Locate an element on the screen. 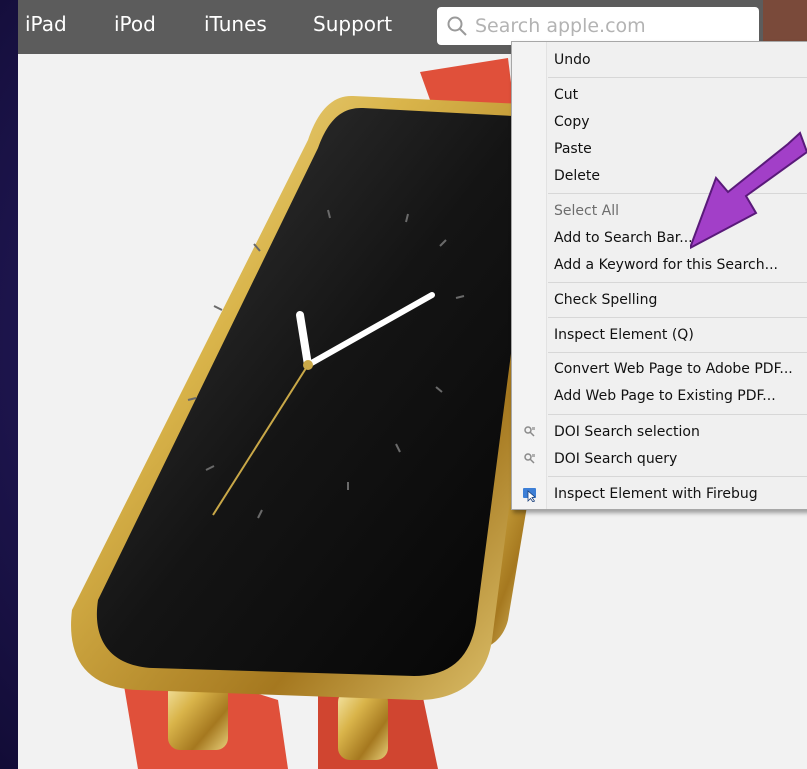 The height and width of the screenshot is (769, 807). search-placeholder: Search apple.com is located at coordinates (560, 26).